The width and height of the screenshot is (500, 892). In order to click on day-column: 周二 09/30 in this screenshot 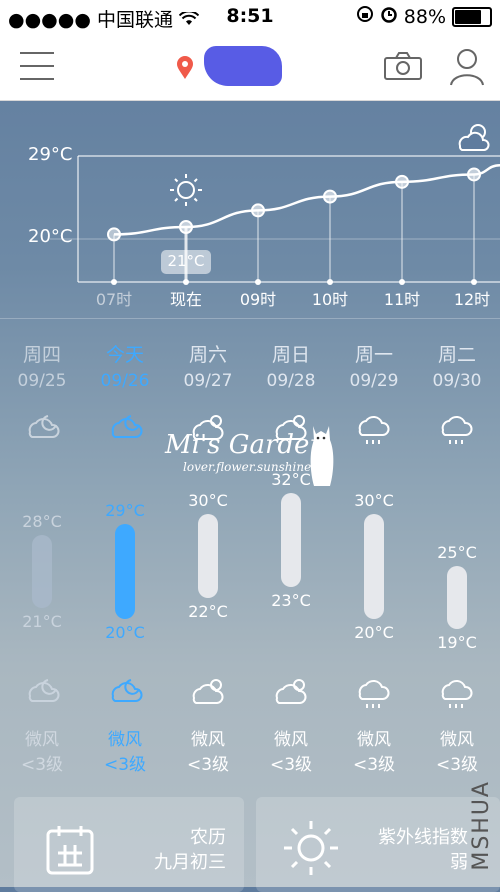, I will do `click(457, 365)`.